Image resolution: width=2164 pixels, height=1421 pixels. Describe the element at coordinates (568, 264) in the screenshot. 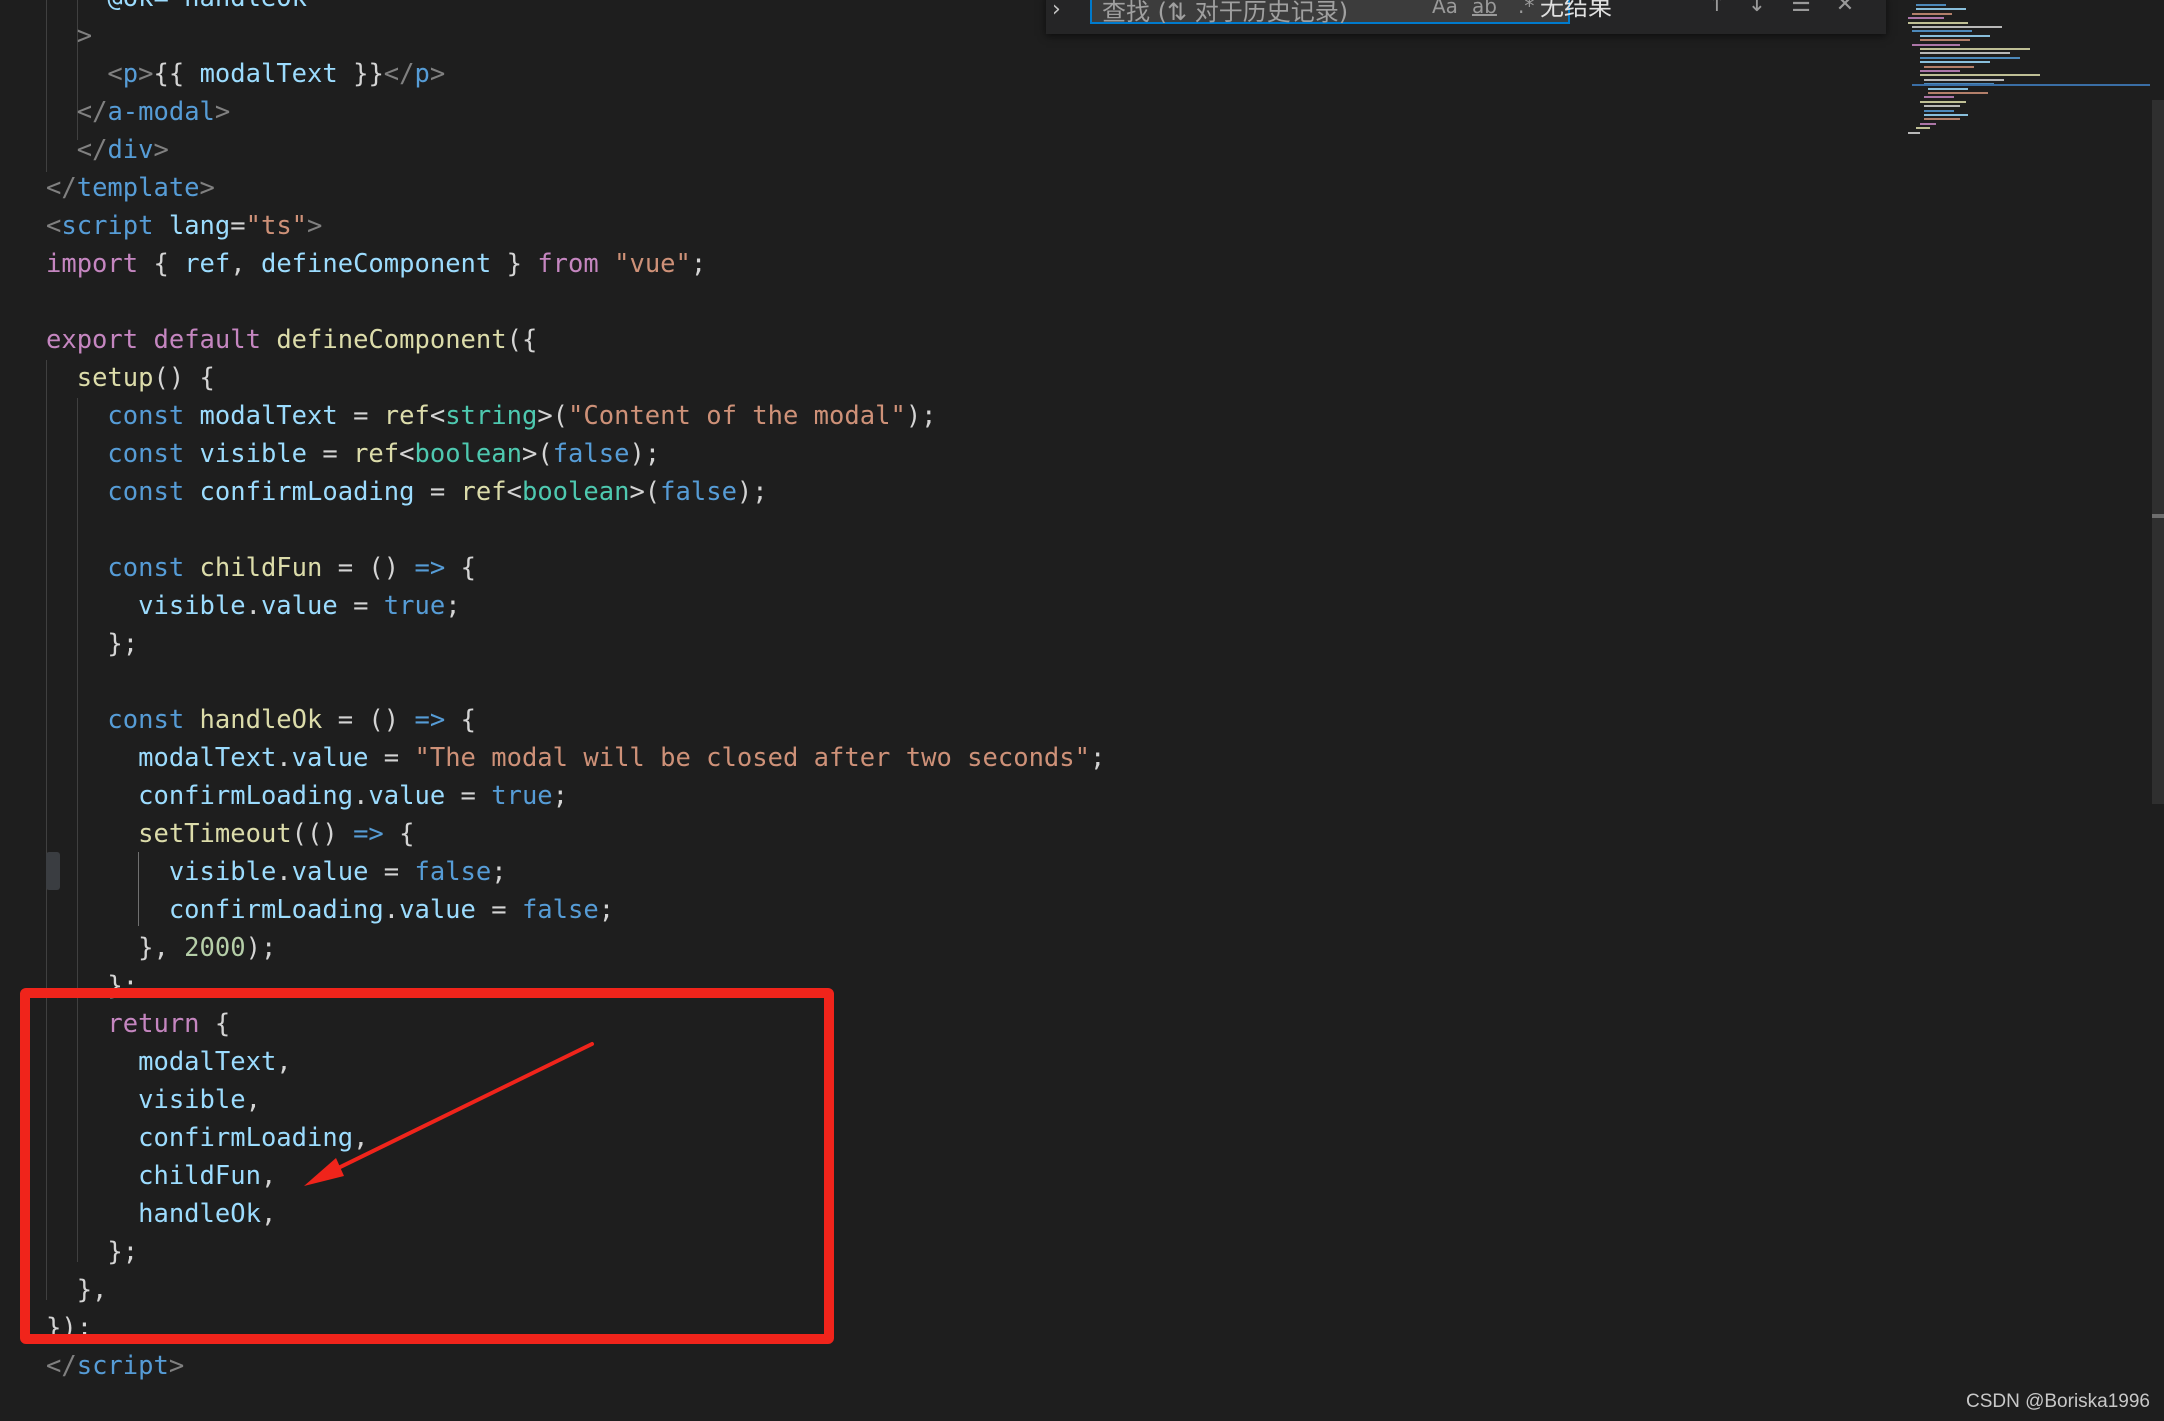

I see `code-token: from` at that location.